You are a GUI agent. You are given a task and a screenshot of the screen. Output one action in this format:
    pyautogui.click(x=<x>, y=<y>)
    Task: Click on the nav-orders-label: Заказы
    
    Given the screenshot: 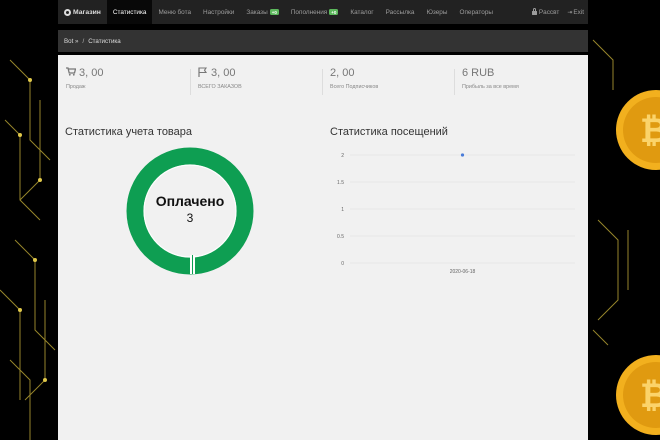 What is the action you would take?
    pyautogui.click(x=257, y=12)
    